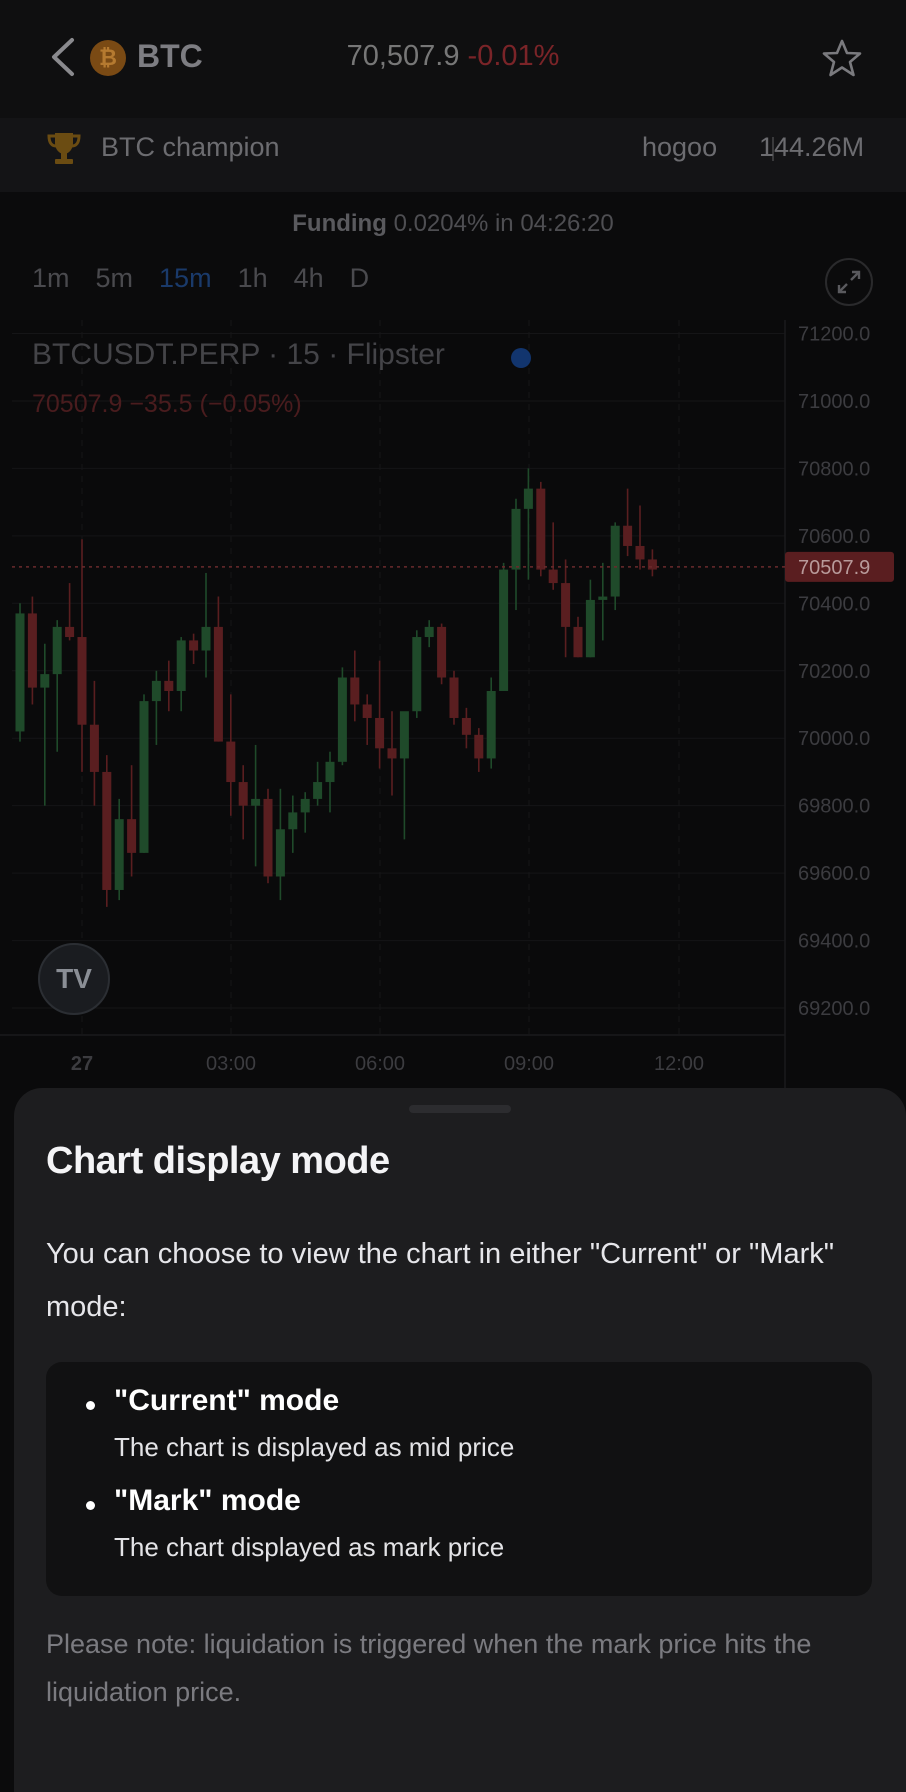  What do you see at coordinates (227, 1400) in the screenshot?
I see `mode-current-title: "Current" mode` at bounding box center [227, 1400].